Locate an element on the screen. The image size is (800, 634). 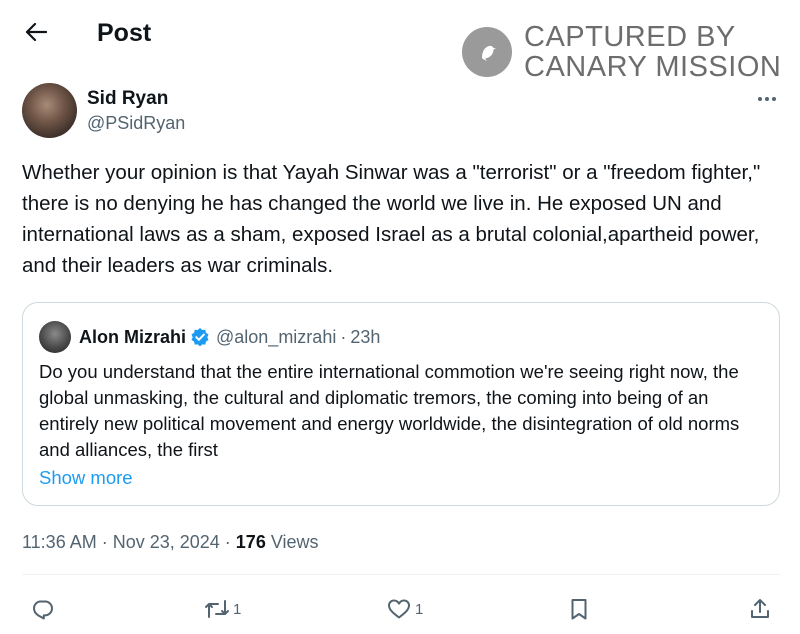
views-label: Views is located at coordinates (292, 542).